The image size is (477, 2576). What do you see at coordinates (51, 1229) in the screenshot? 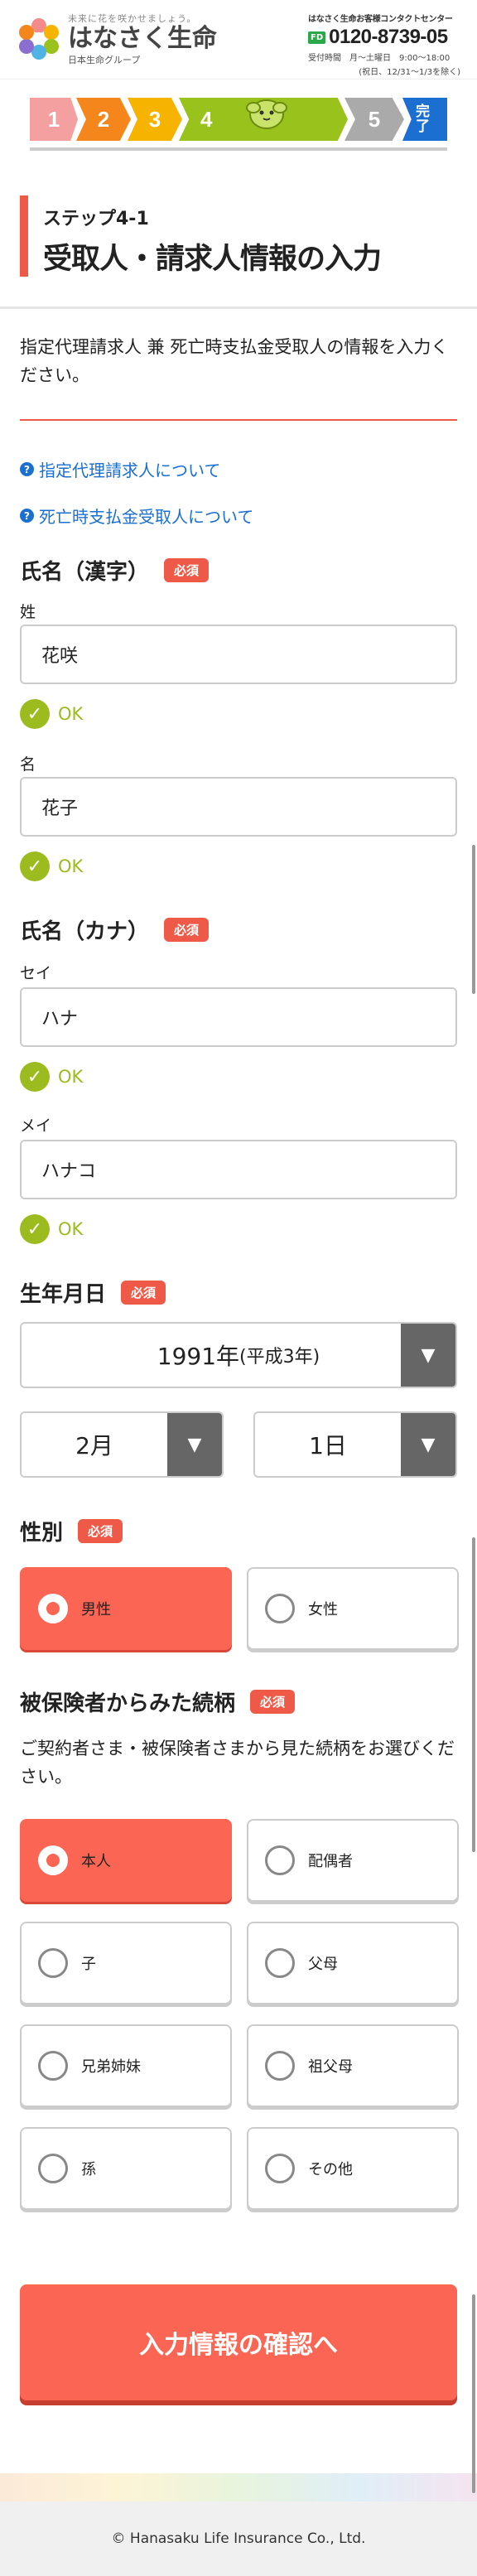
I see `mei-kana-ok: ✓ OK` at bounding box center [51, 1229].